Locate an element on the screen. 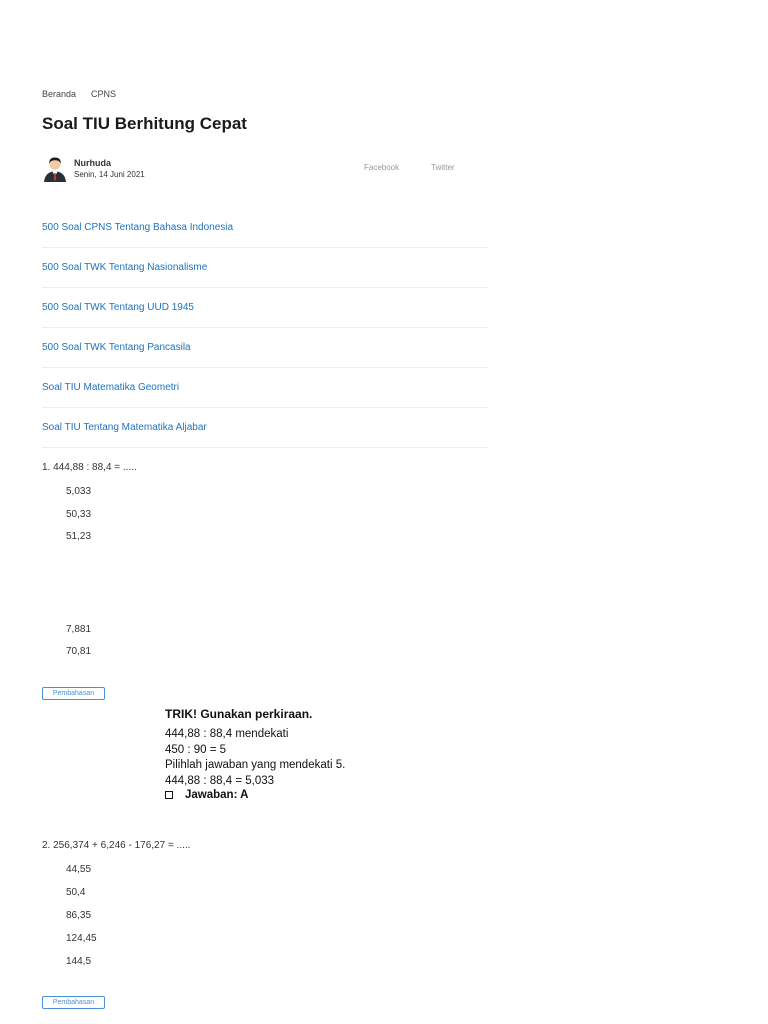 The image size is (768, 1024). related-link-bahasa-indonesia: 500 Soal CPNS Tentang Bahasa Indonesia is located at coordinates (265, 228).